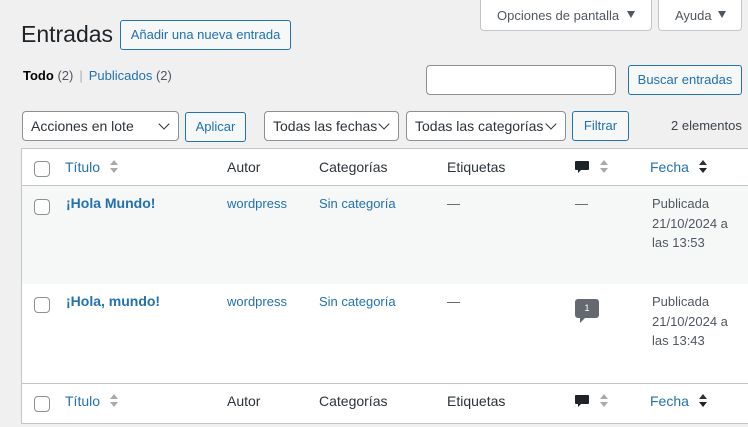 The width and height of the screenshot is (748, 427). What do you see at coordinates (693, 15) in the screenshot?
I see `help-label: Ayuda` at bounding box center [693, 15].